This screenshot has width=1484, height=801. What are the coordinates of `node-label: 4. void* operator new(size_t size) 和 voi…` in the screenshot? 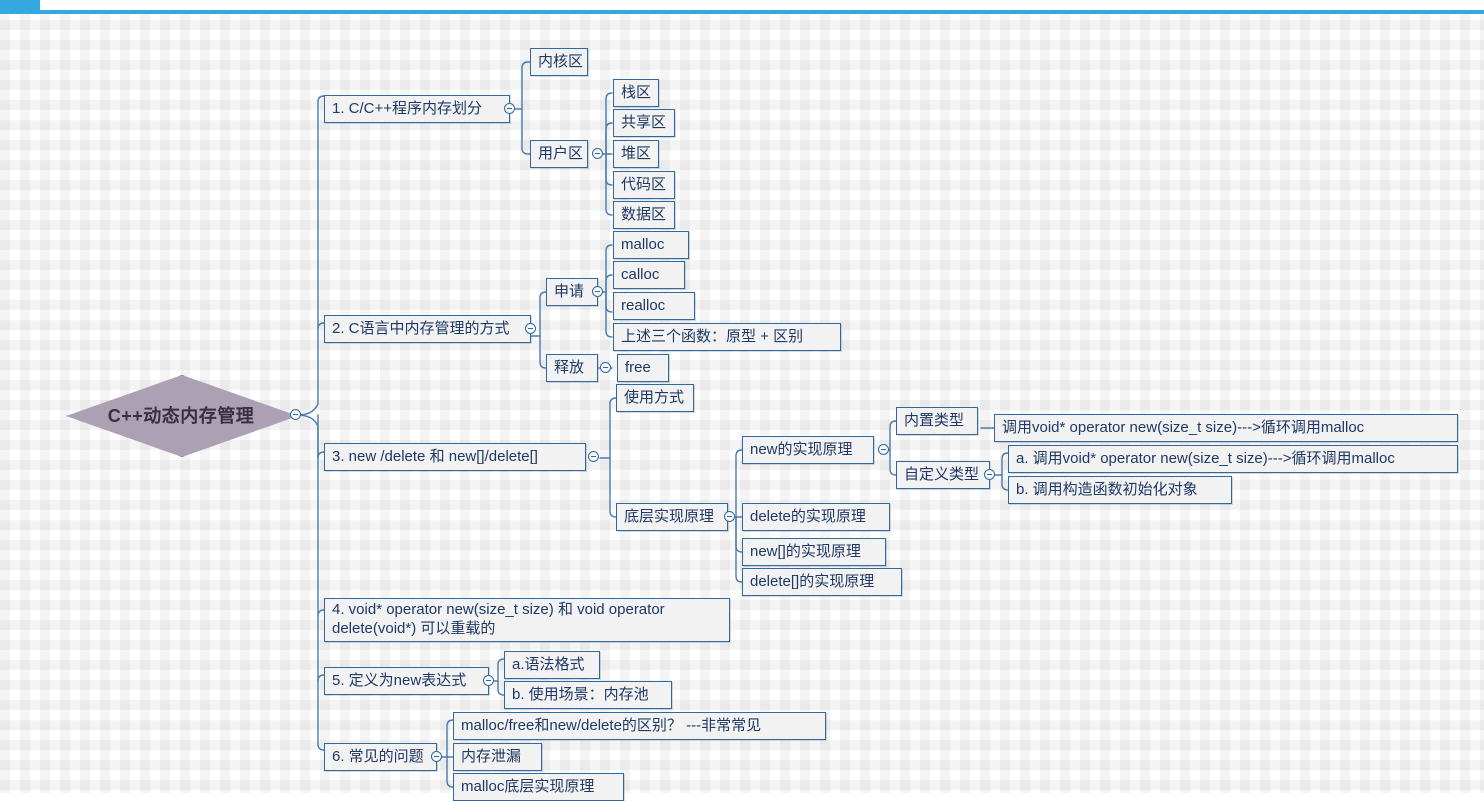 It's located at (498, 619).